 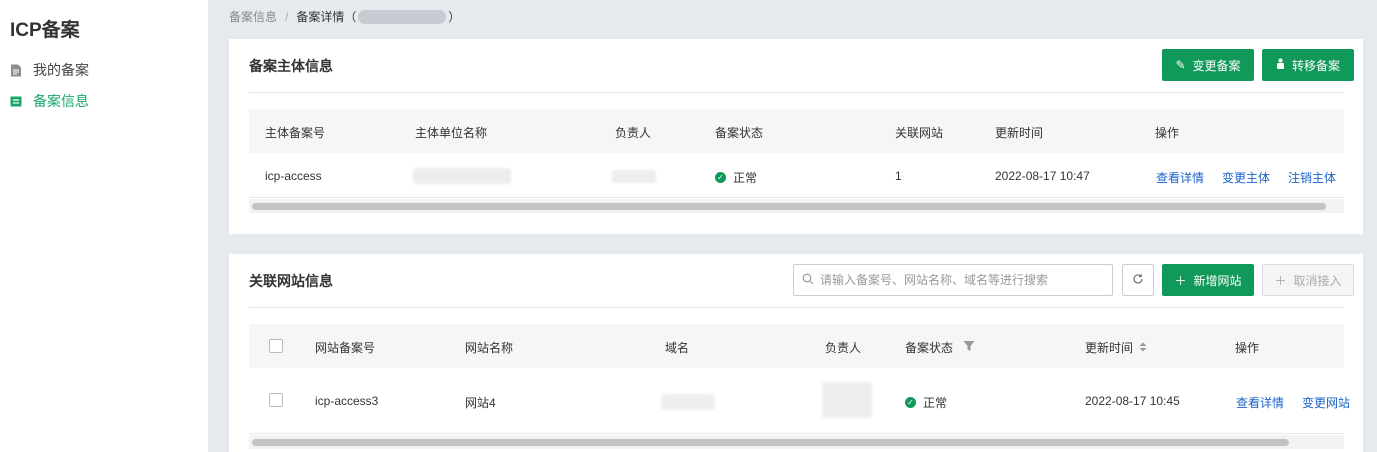 I want to click on sidebar-item-filing-info: 备案信息, so click(x=49, y=101).